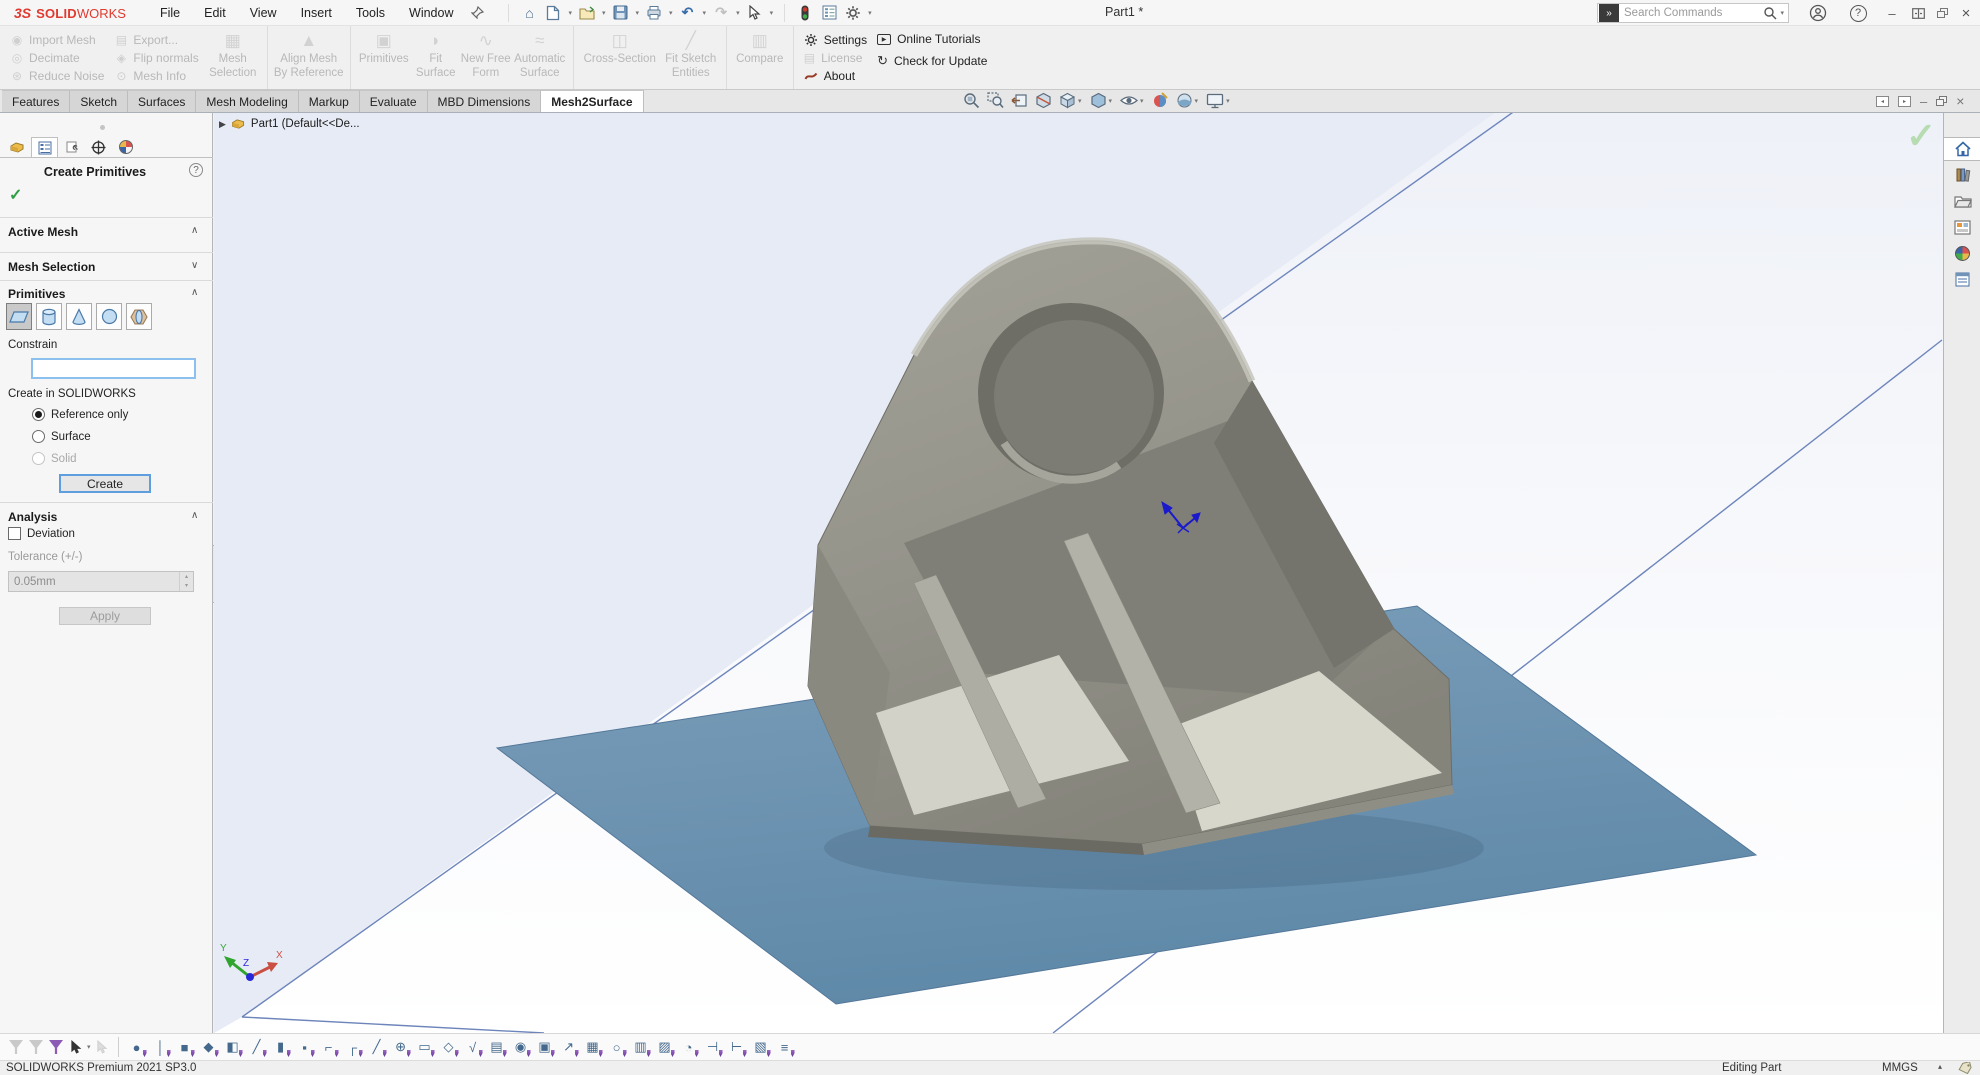 This screenshot has width=1980, height=1075. What do you see at coordinates (1609, 13) in the screenshot?
I see `search-pane-icon: »` at bounding box center [1609, 13].